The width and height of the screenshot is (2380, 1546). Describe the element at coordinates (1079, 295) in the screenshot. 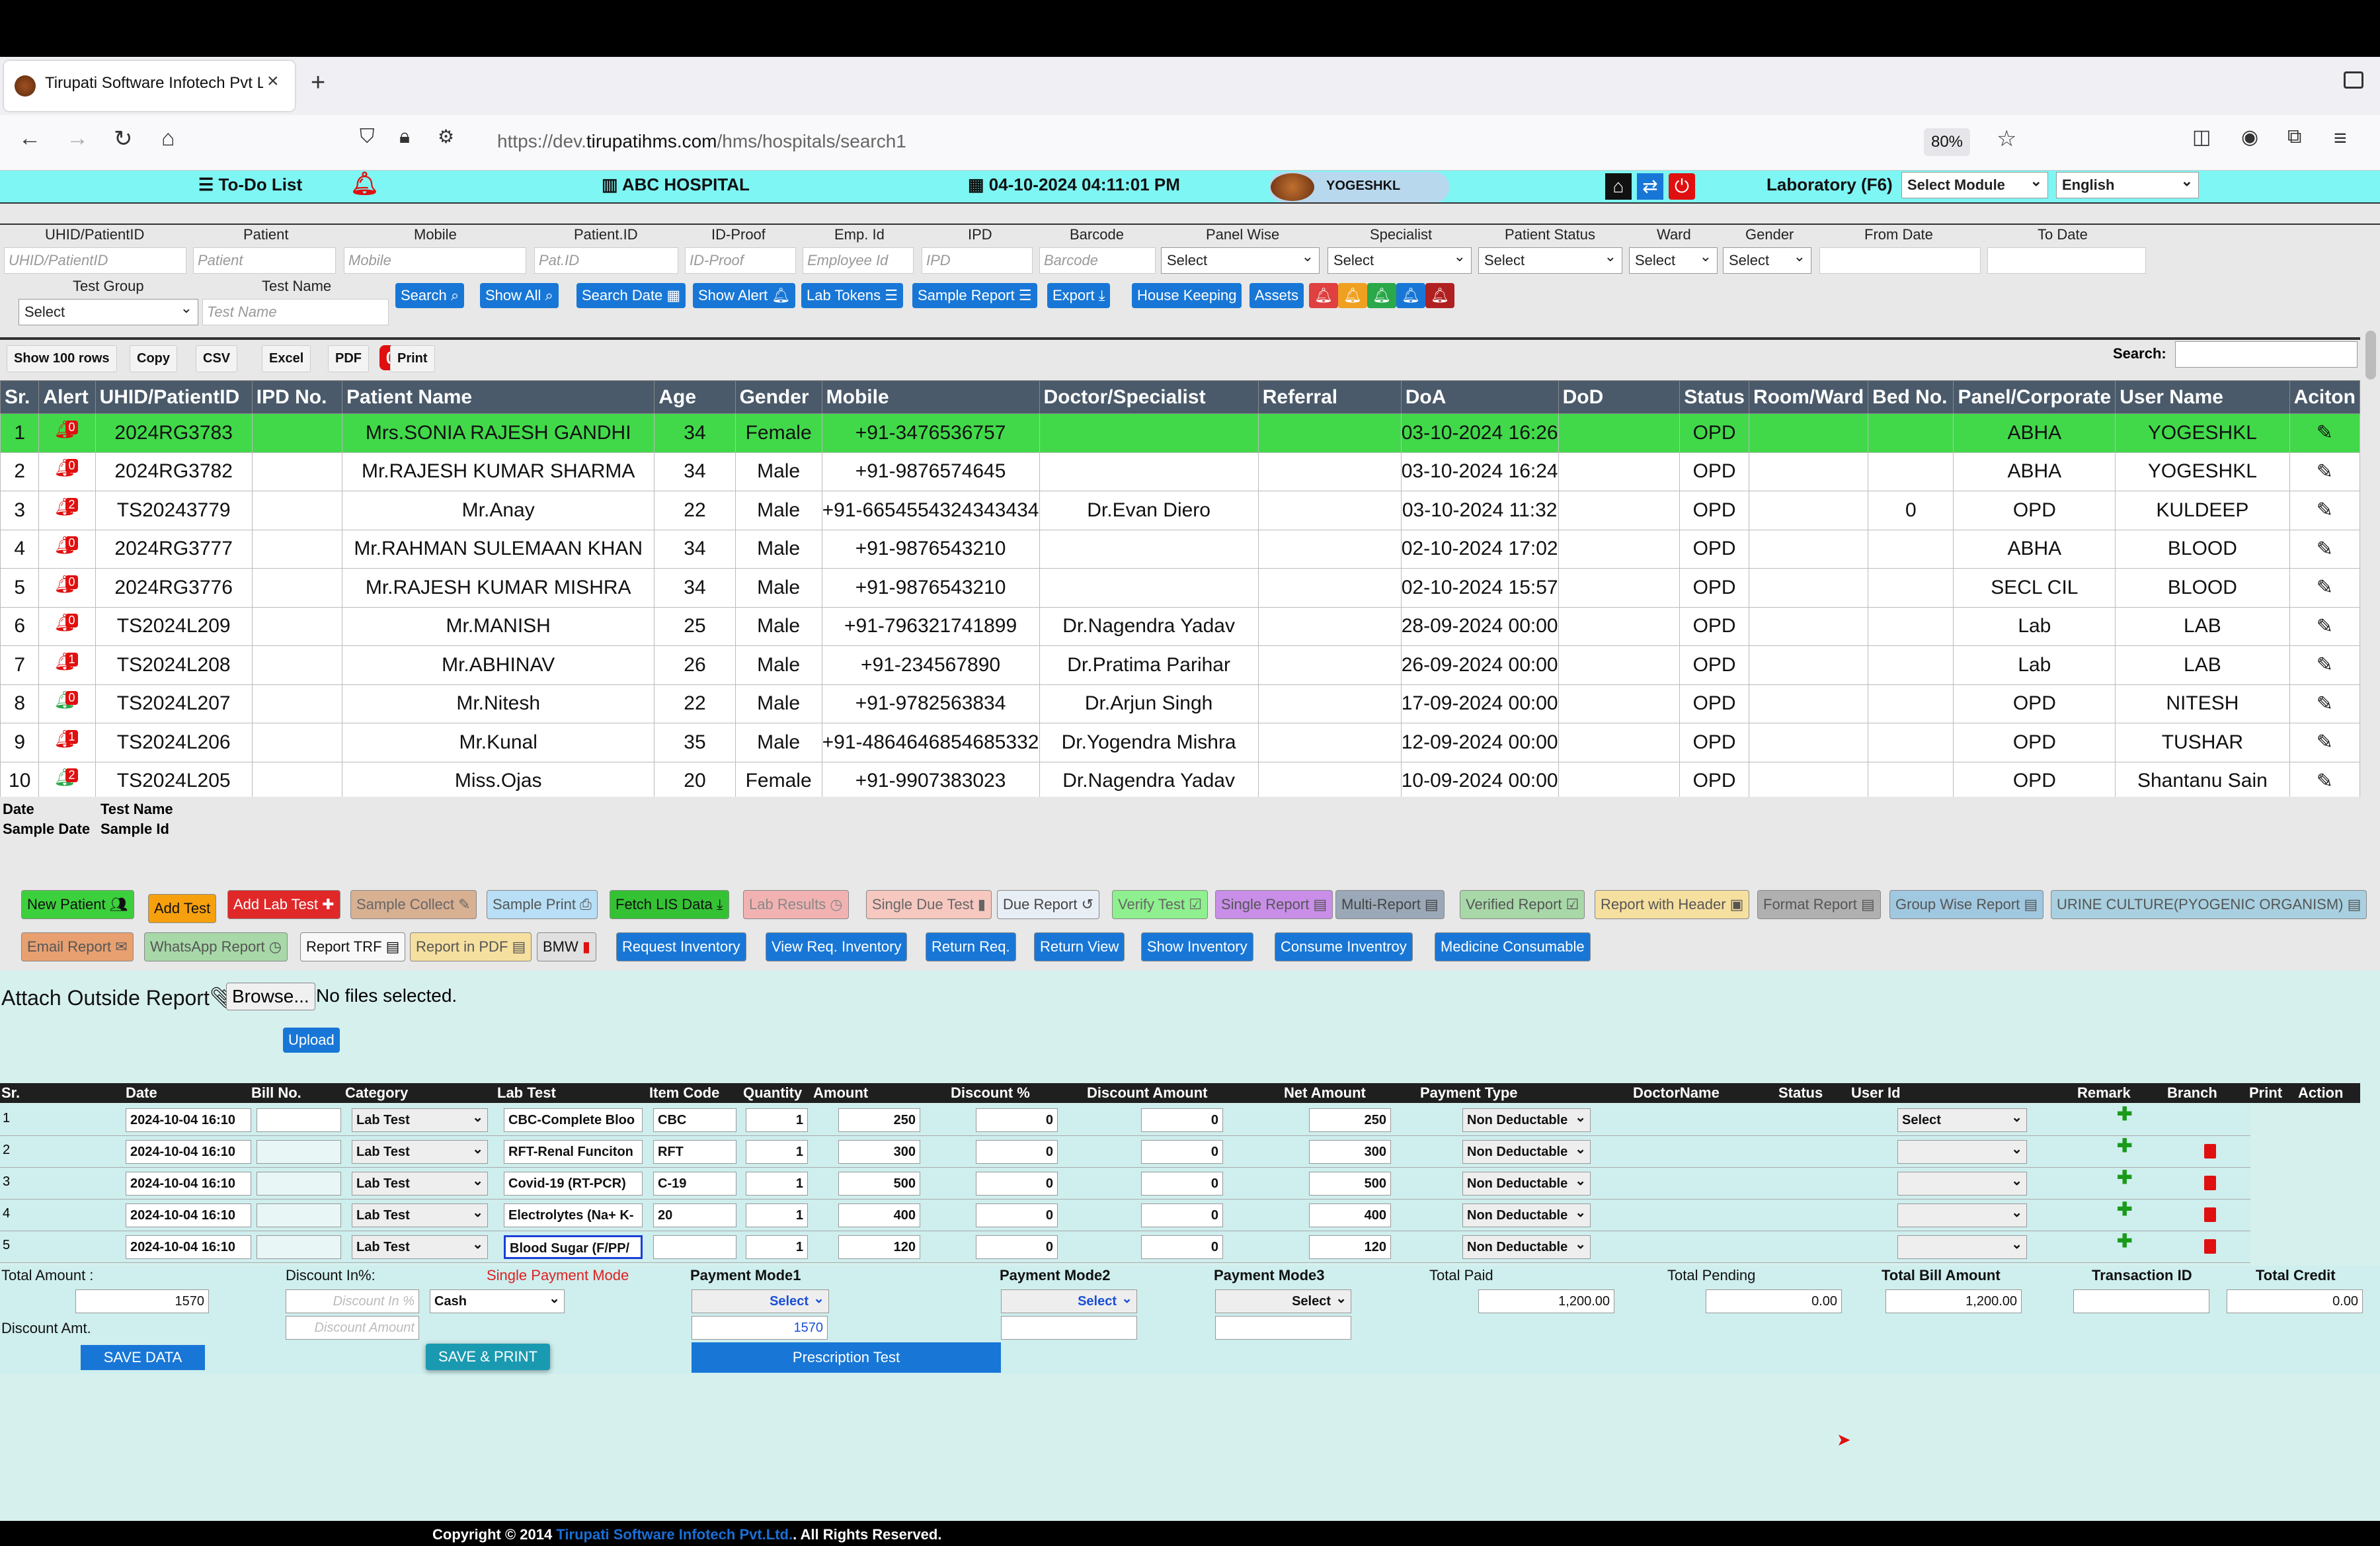

I see `export-button: Export ⤓` at that location.